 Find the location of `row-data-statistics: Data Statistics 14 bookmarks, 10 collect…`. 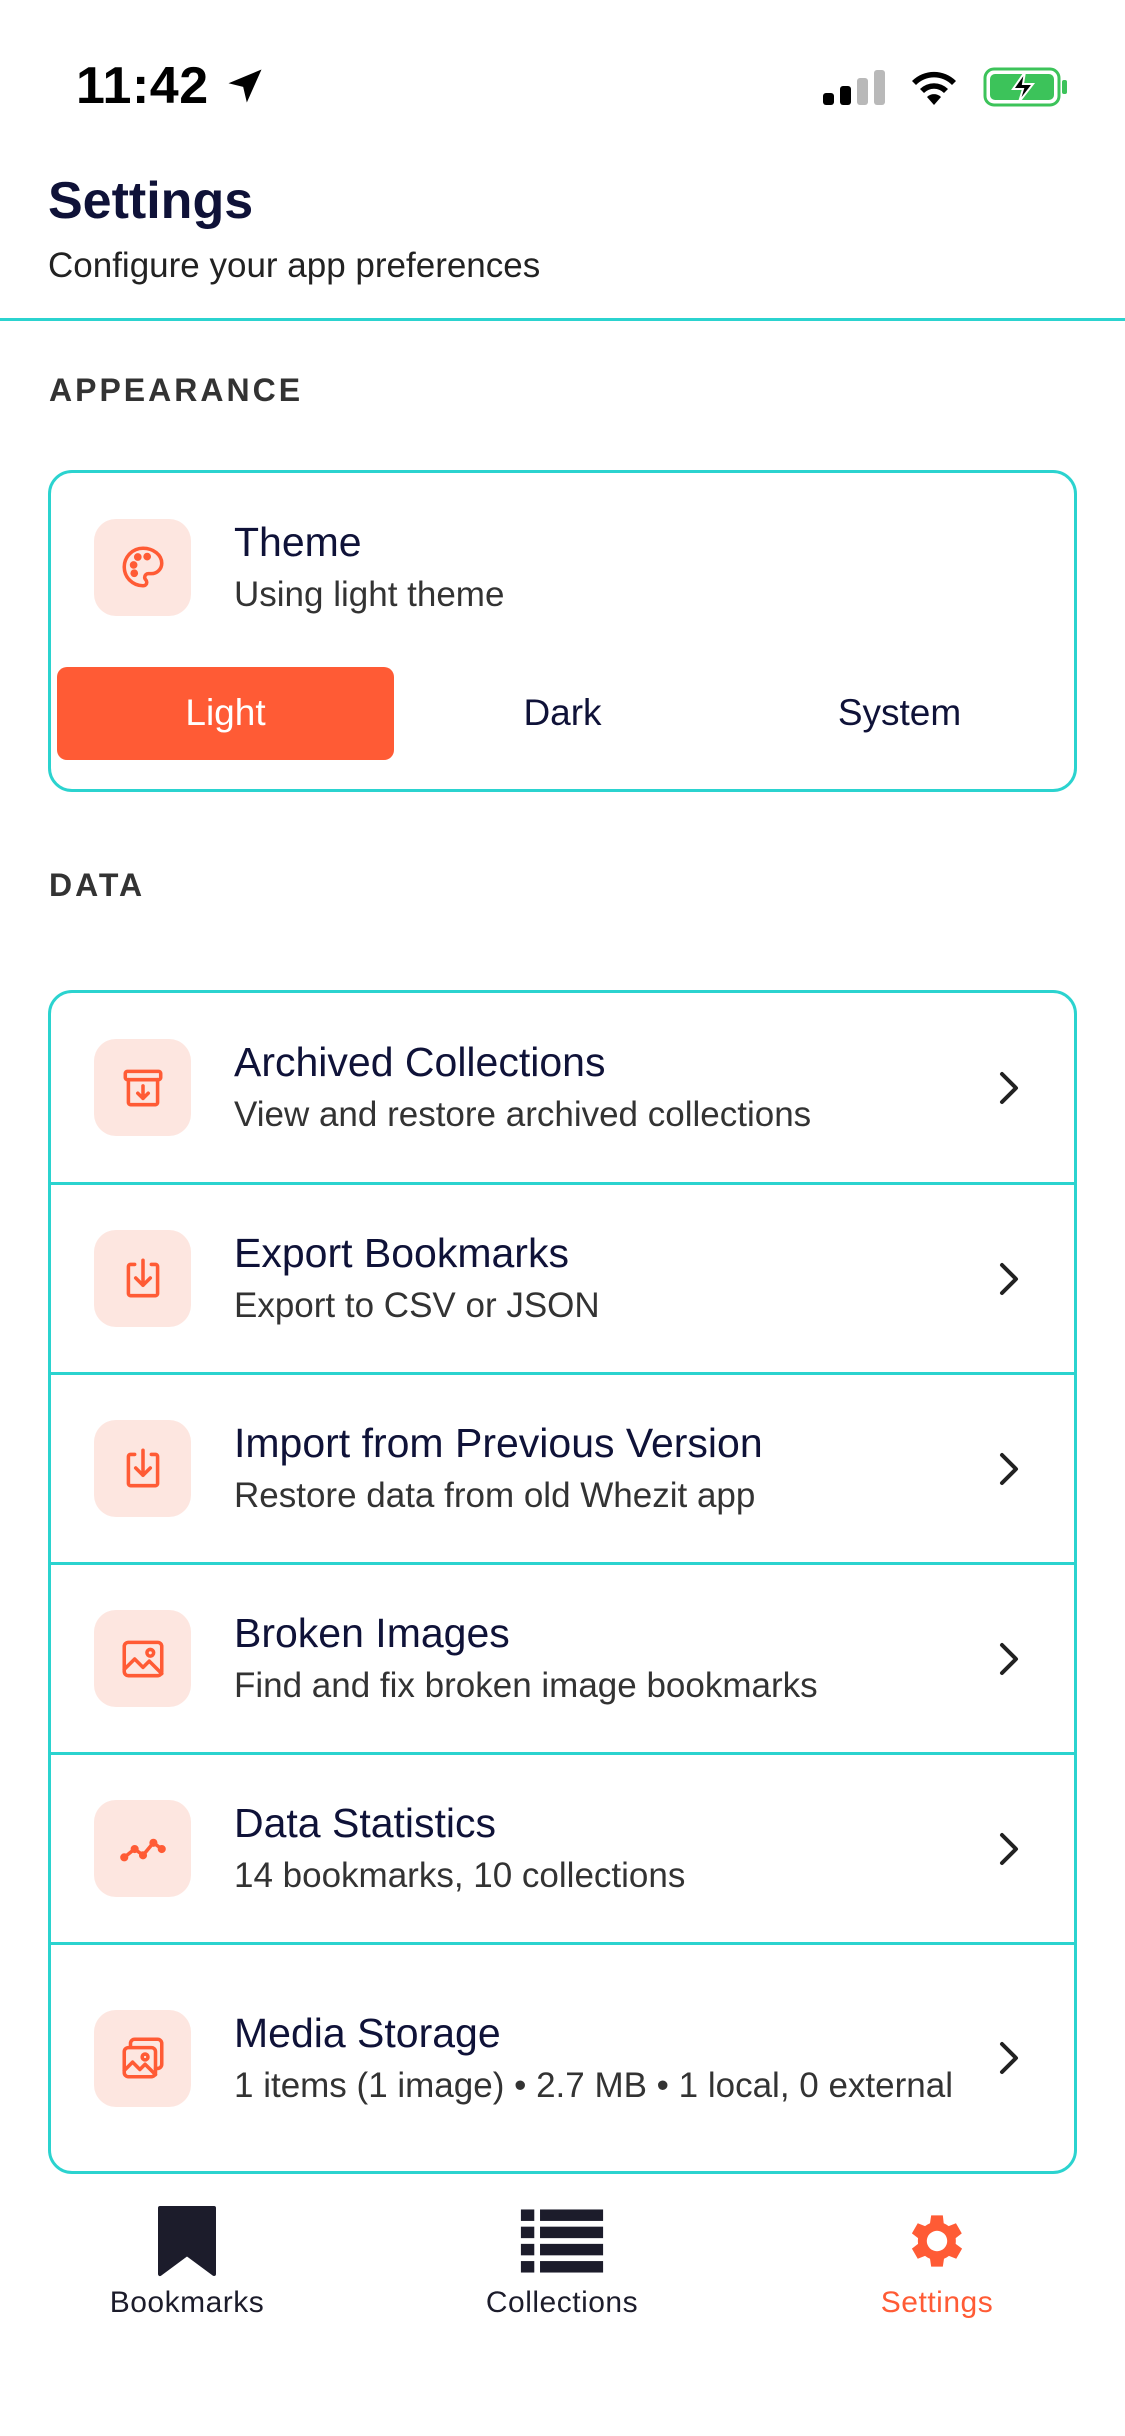

row-data-statistics: Data Statistics 14 bookmarks, 10 collect… is located at coordinates (562, 1847).